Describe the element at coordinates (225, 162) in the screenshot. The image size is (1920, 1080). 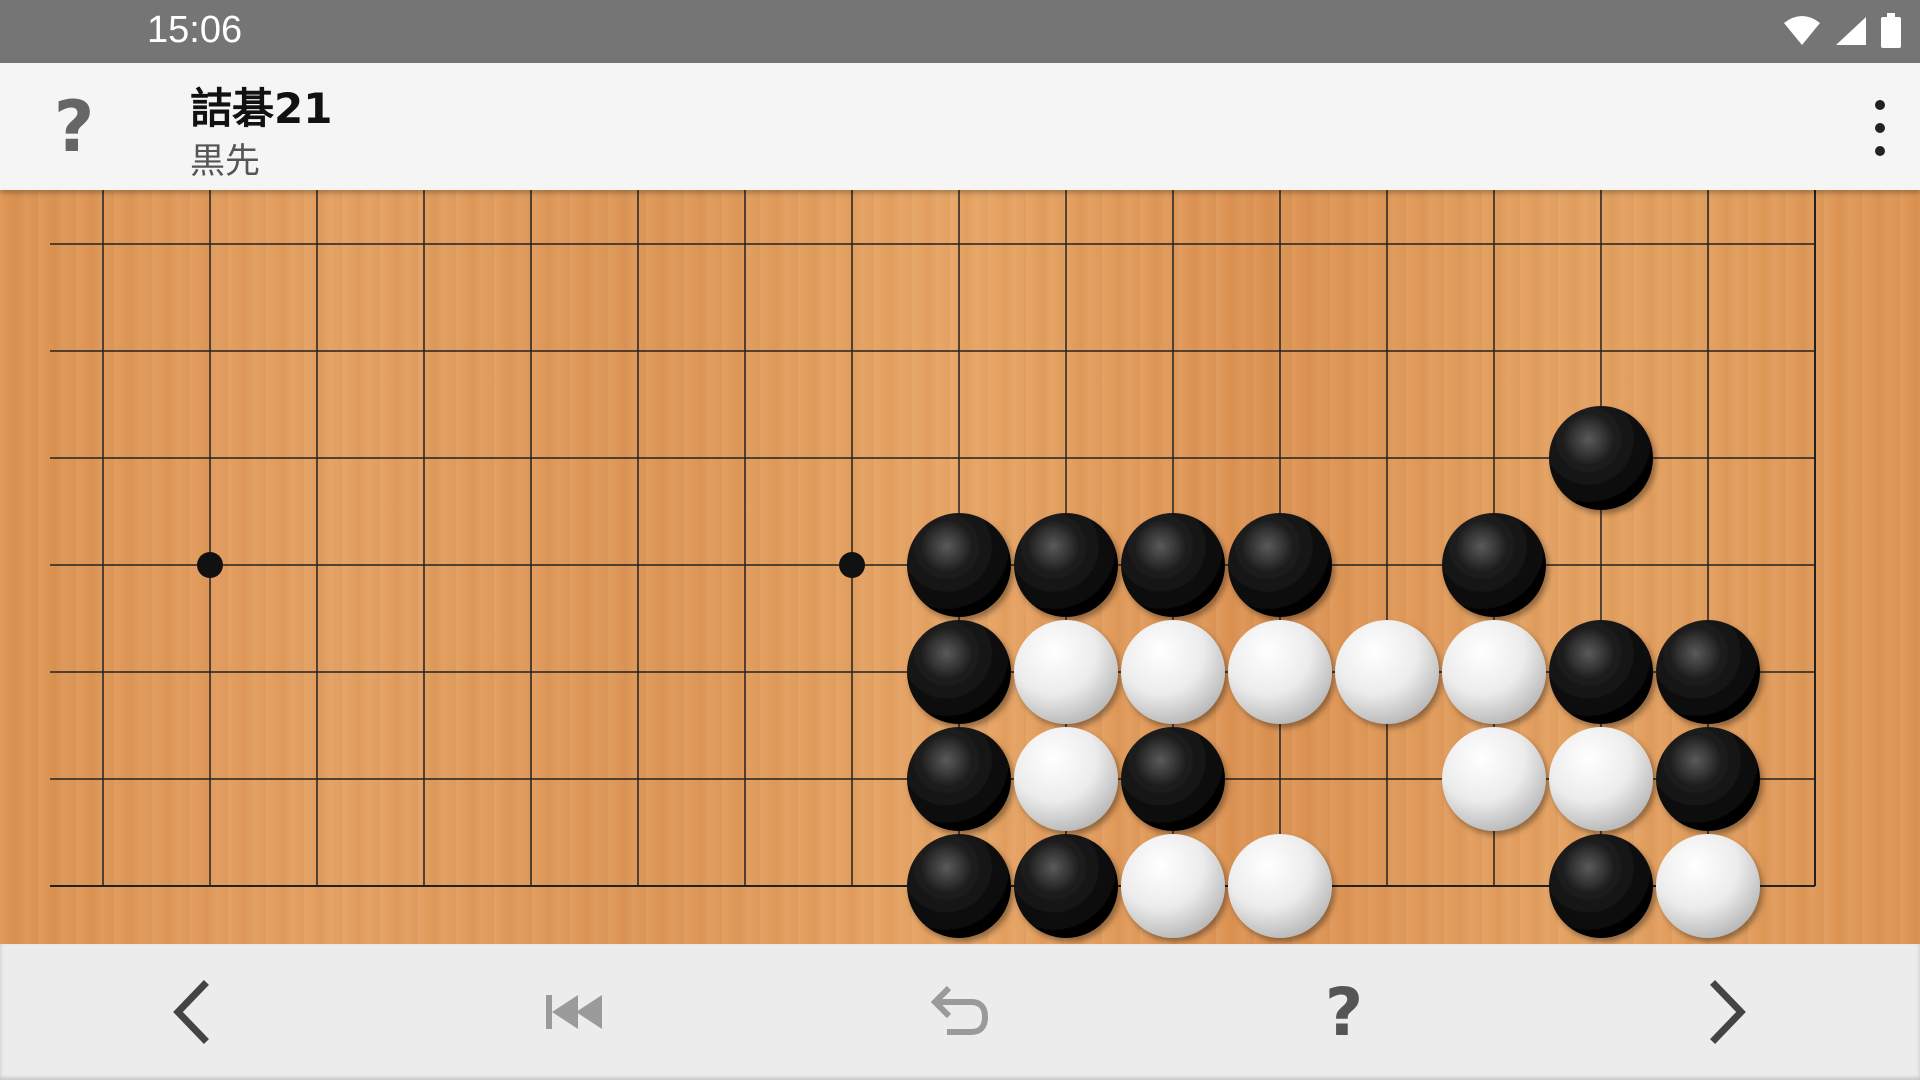
I see `page-subtitle: 黒先` at that location.